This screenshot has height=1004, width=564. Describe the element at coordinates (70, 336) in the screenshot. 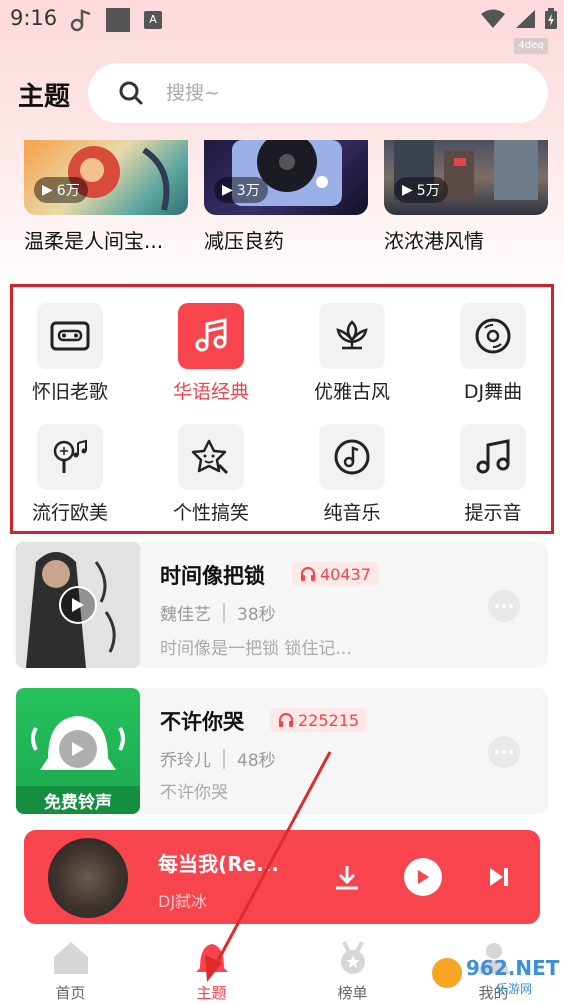

I see `cassette-icon` at that location.